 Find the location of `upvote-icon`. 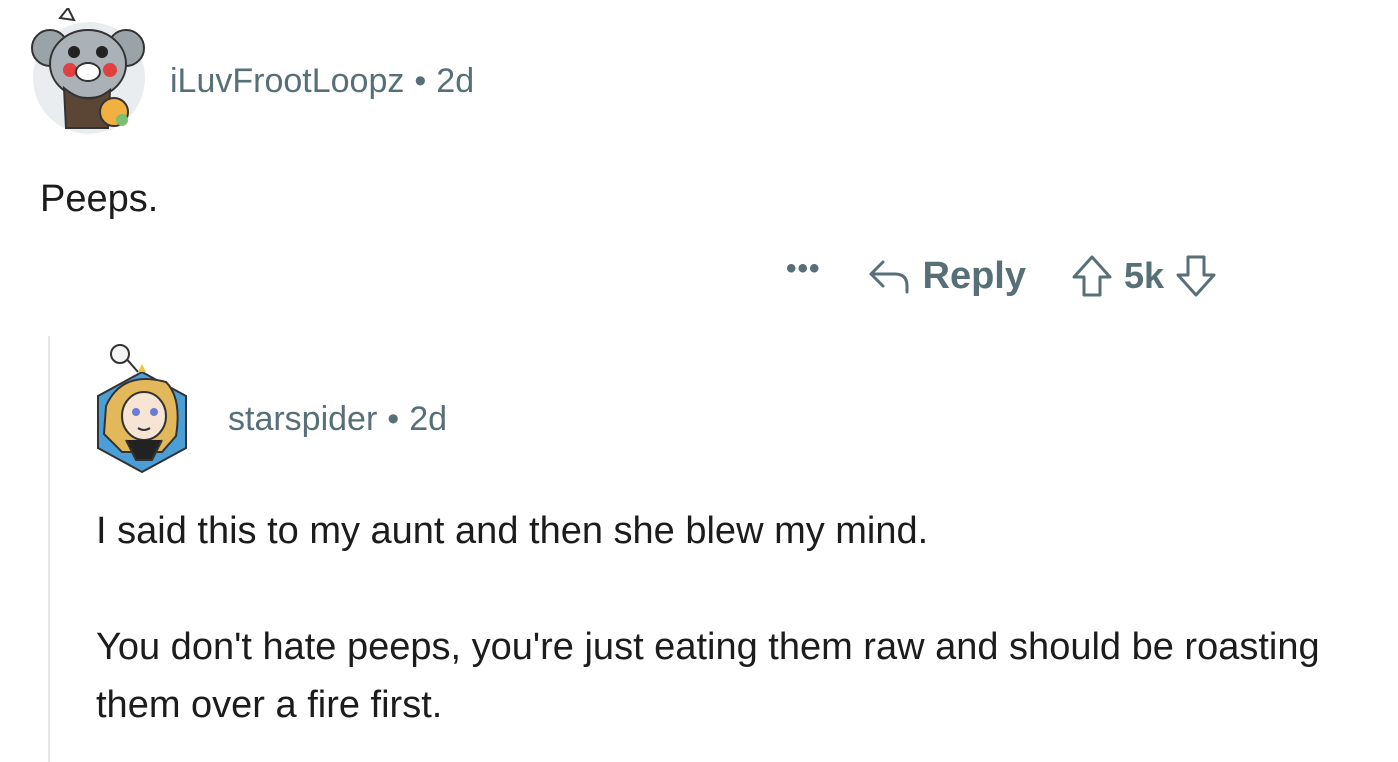

upvote-icon is located at coordinates (1092, 276).